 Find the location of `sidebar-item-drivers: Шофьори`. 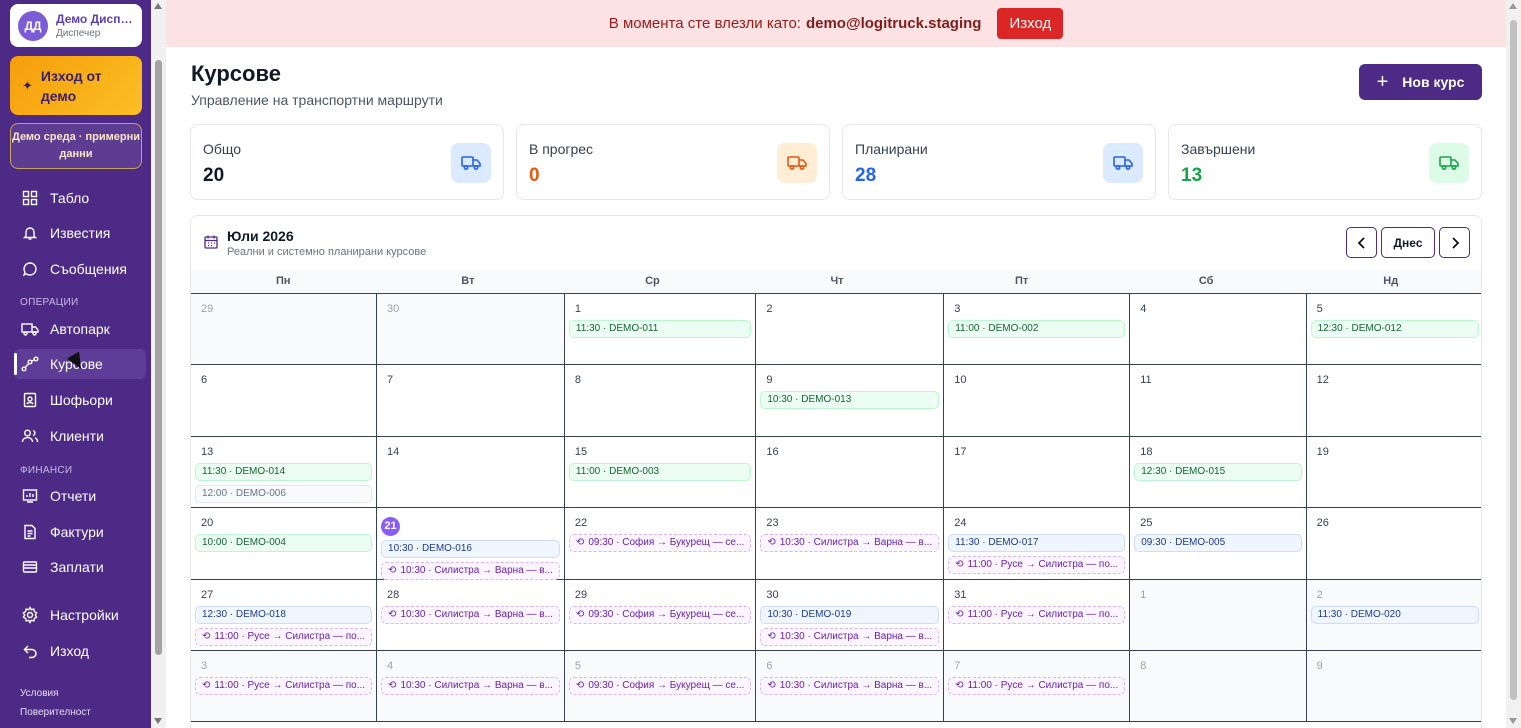

sidebar-item-drivers: Шофьори is located at coordinates (80, 400).